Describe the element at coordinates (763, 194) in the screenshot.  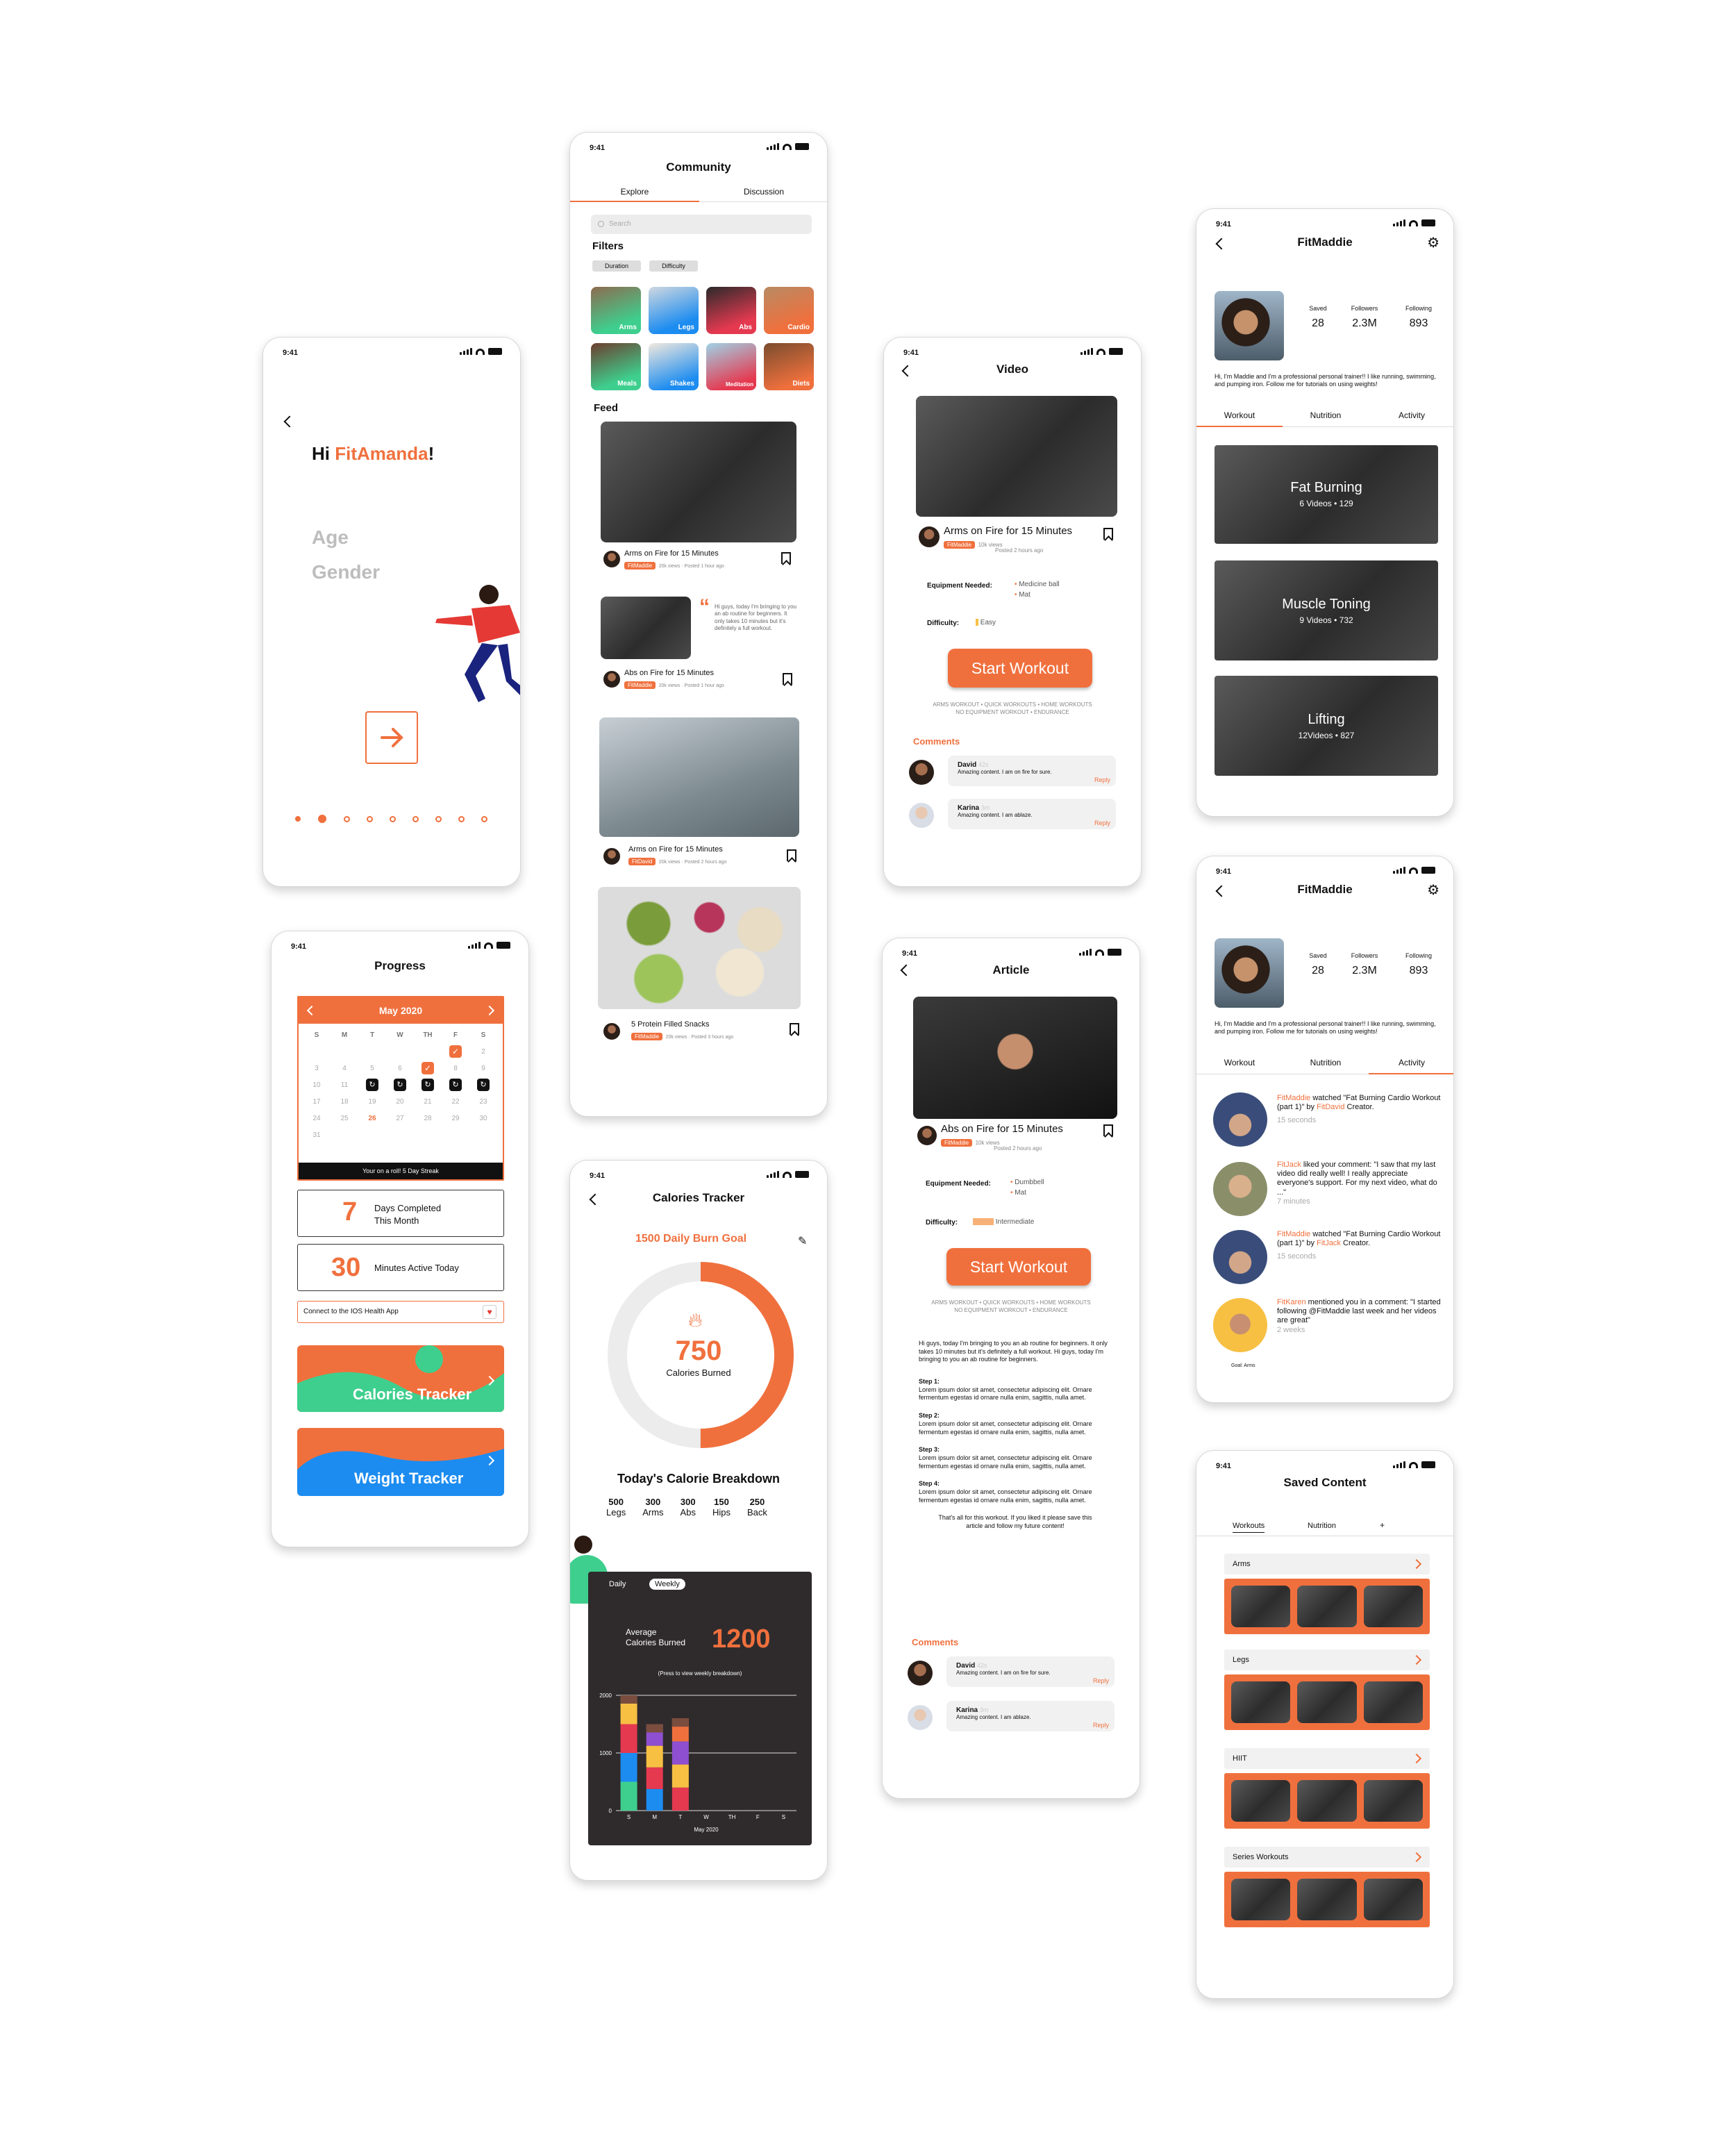
I see `tab-discussion: Discussion` at that location.